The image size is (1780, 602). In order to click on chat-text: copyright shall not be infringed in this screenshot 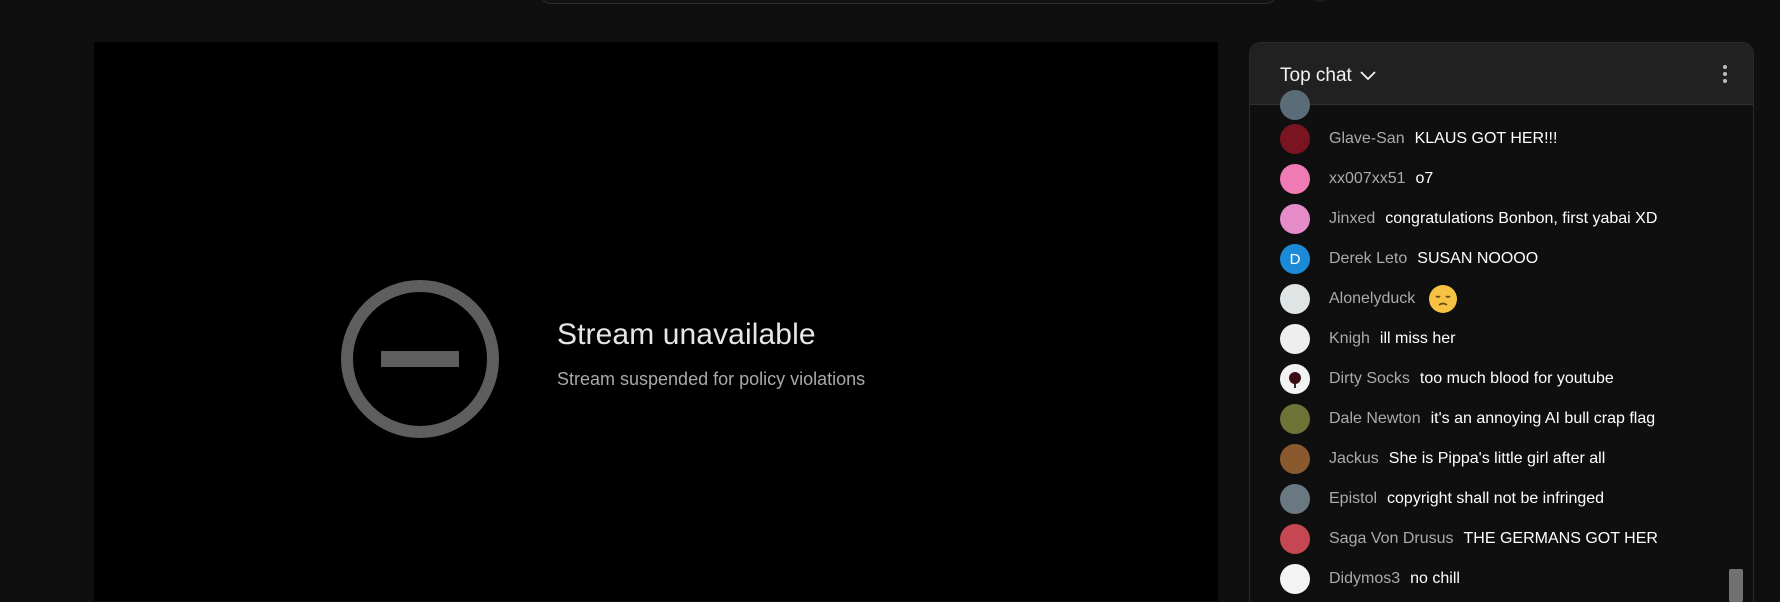, I will do `click(1496, 498)`.